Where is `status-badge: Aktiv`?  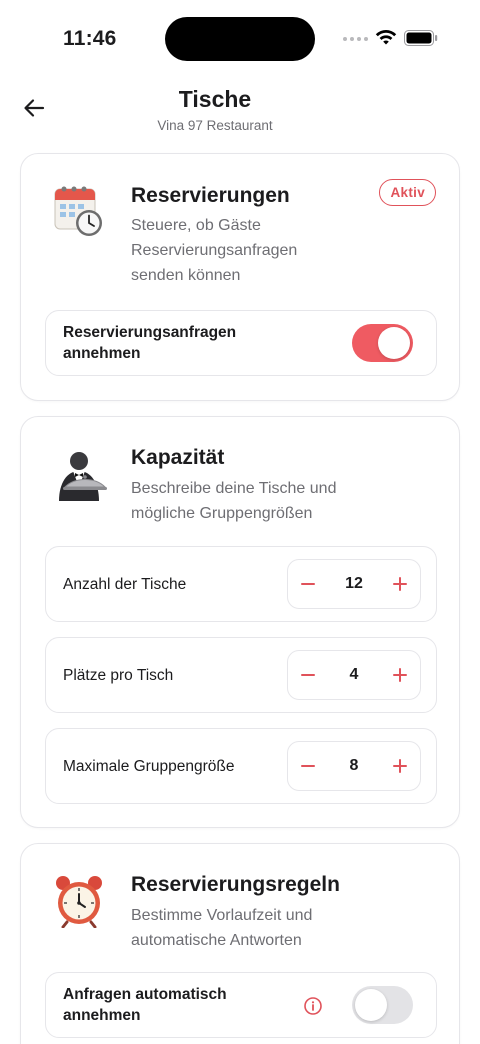 status-badge: Aktiv is located at coordinates (407, 192).